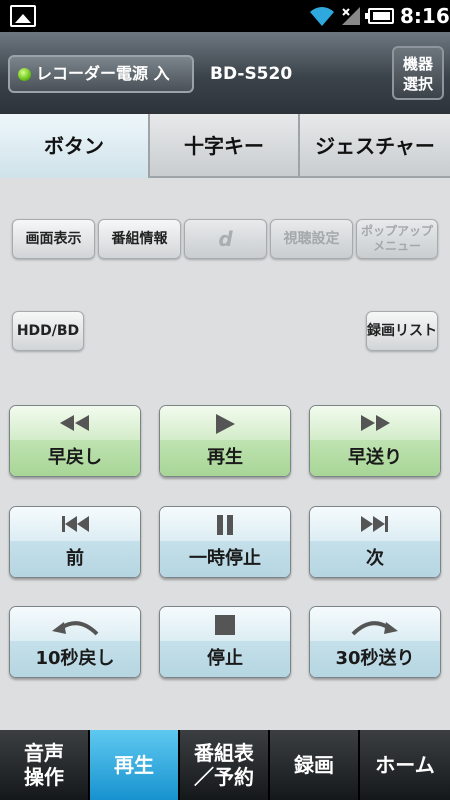 This screenshot has height=800, width=450. Describe the element at coordinates (225, 16) in the screenshot. I see `status-bar: 8:16` at that location.